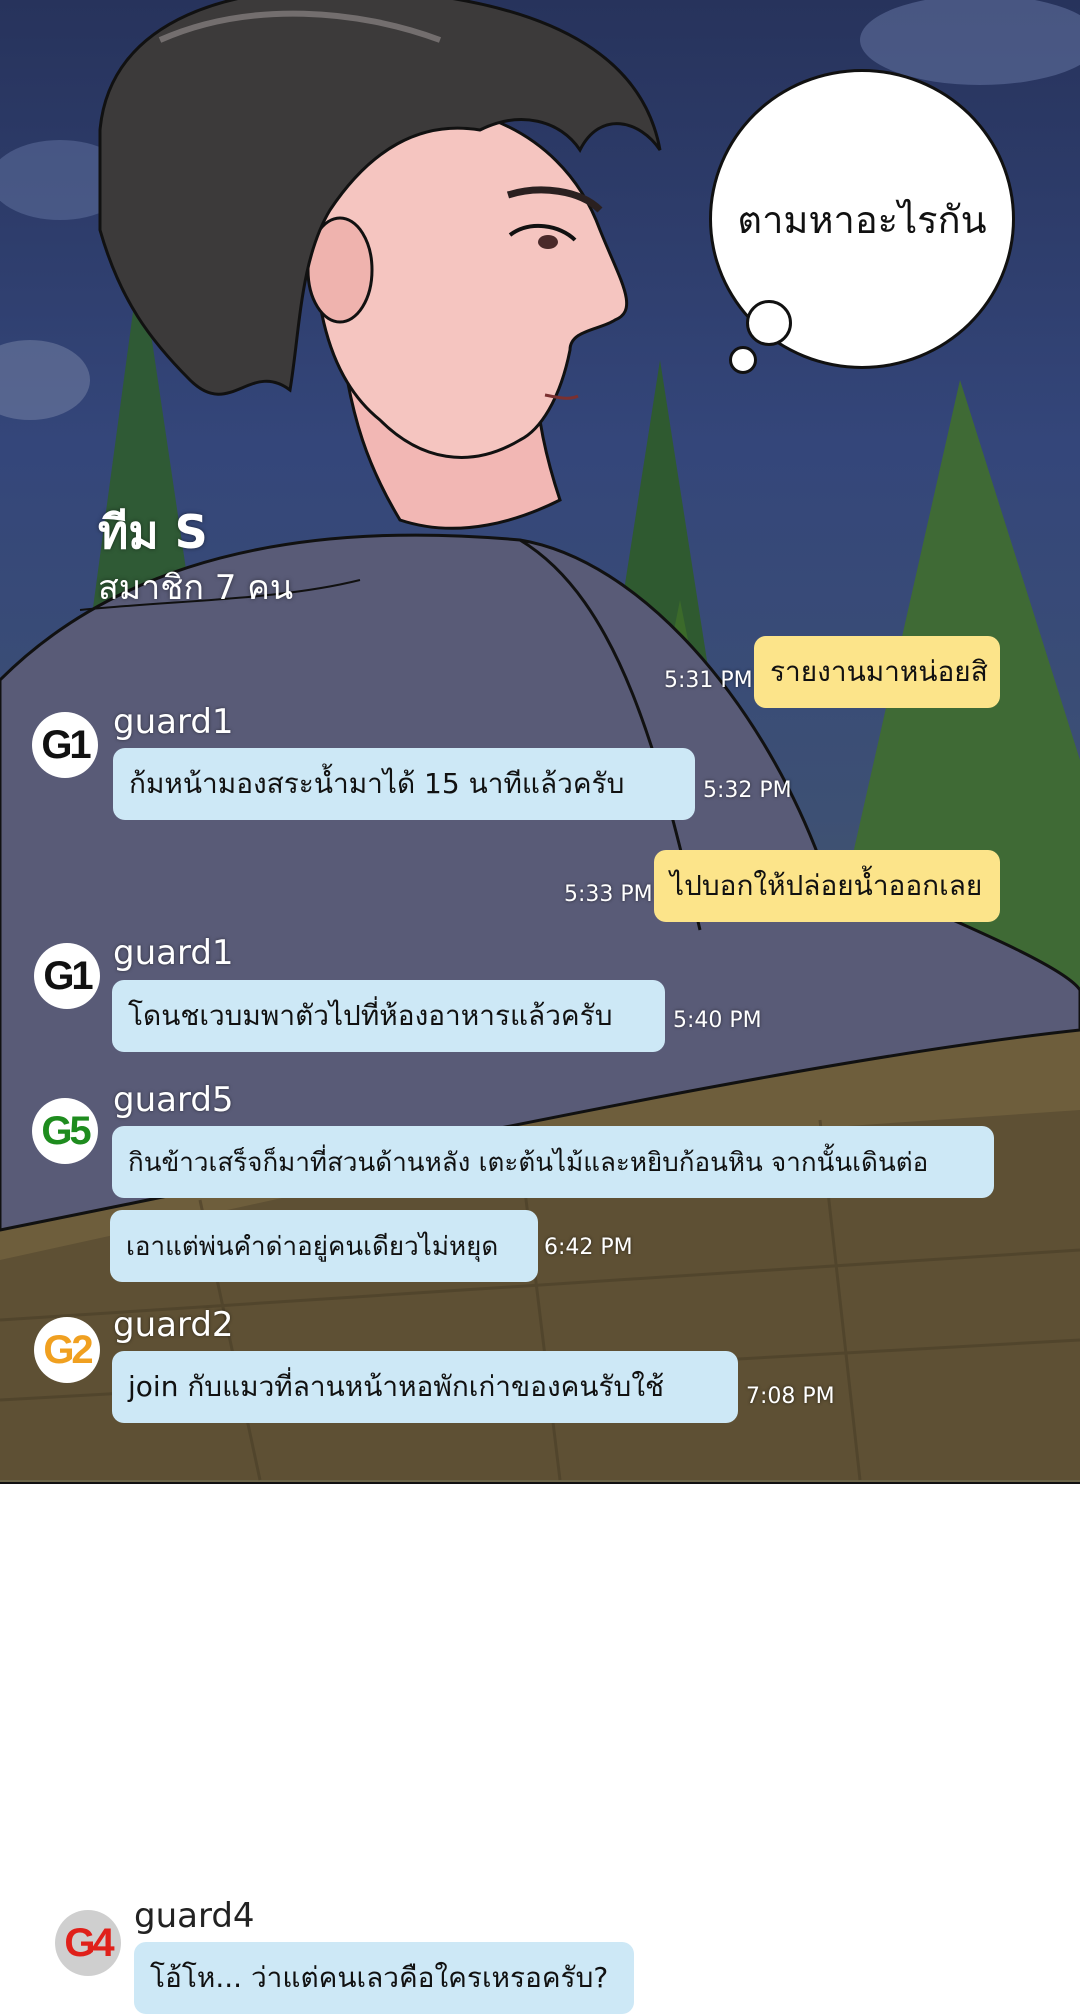  What do you see at coordinates (862, 219) in the screenshot?
I see `thought-text: ตามหาอะไรกัน` at bounding box center [862, 219].